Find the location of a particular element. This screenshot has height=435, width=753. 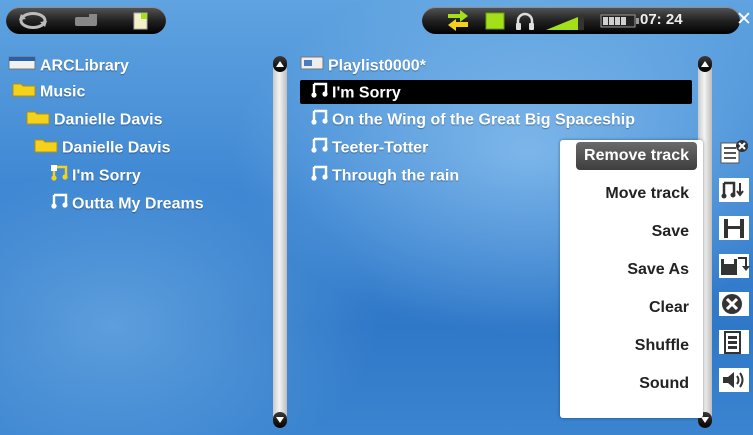

clock-time: 07: 24 is located at coordinates (661, 19).